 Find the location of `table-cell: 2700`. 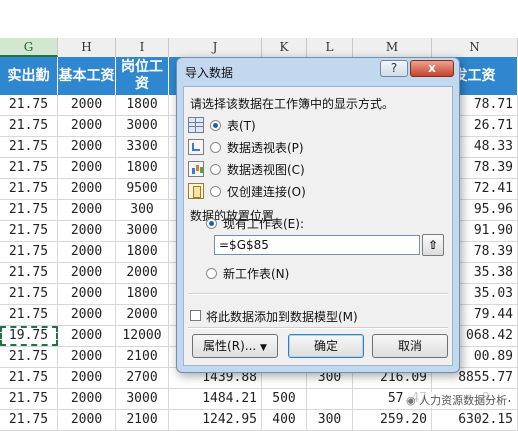

table-cell: 2700 is located at coordinates (142, 378).